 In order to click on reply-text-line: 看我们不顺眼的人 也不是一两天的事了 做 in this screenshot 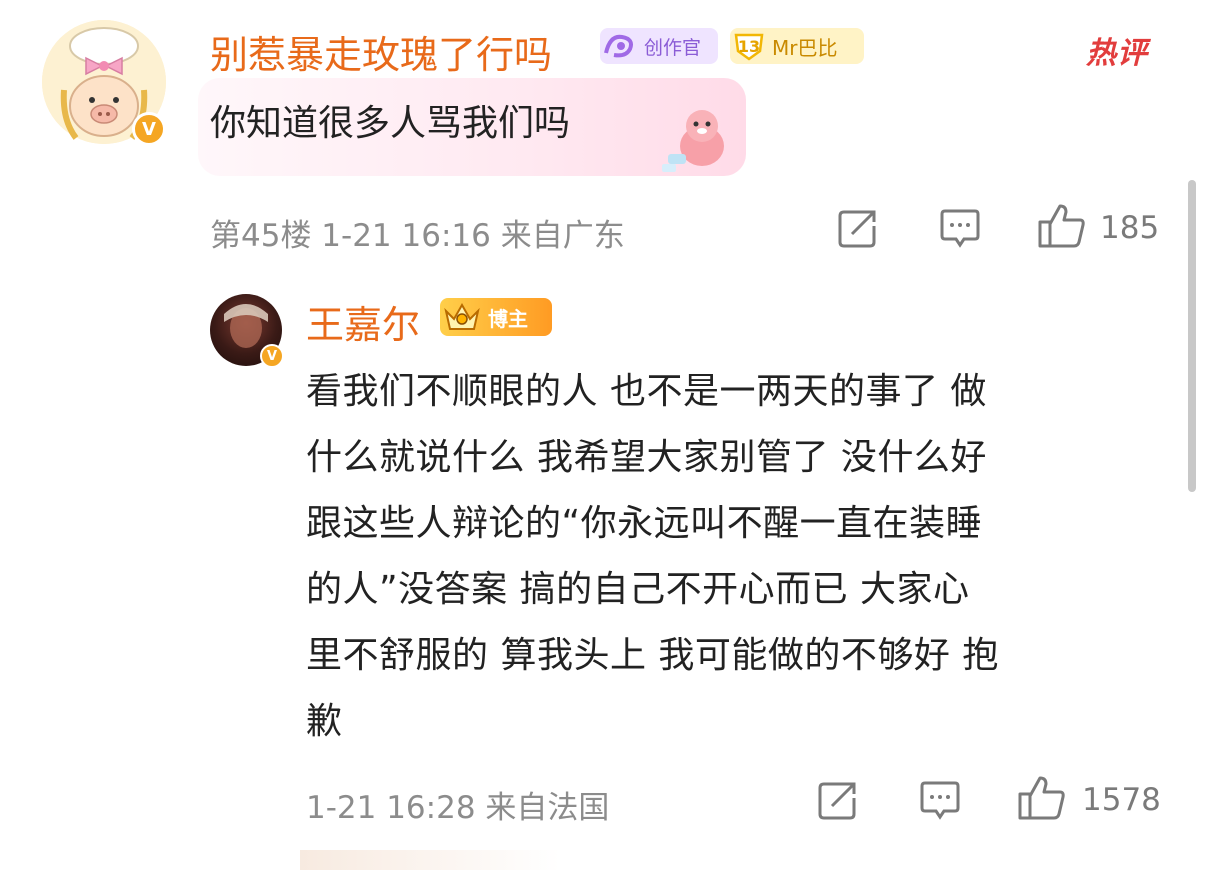, I will do `click(646, 391)`.